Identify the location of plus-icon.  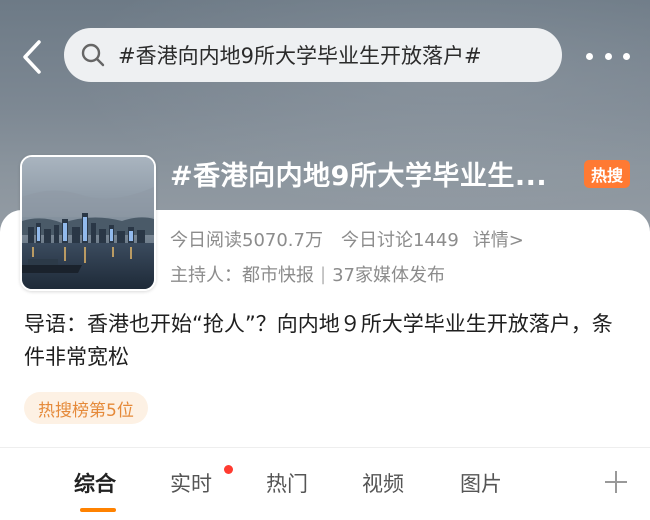
(616, 482).